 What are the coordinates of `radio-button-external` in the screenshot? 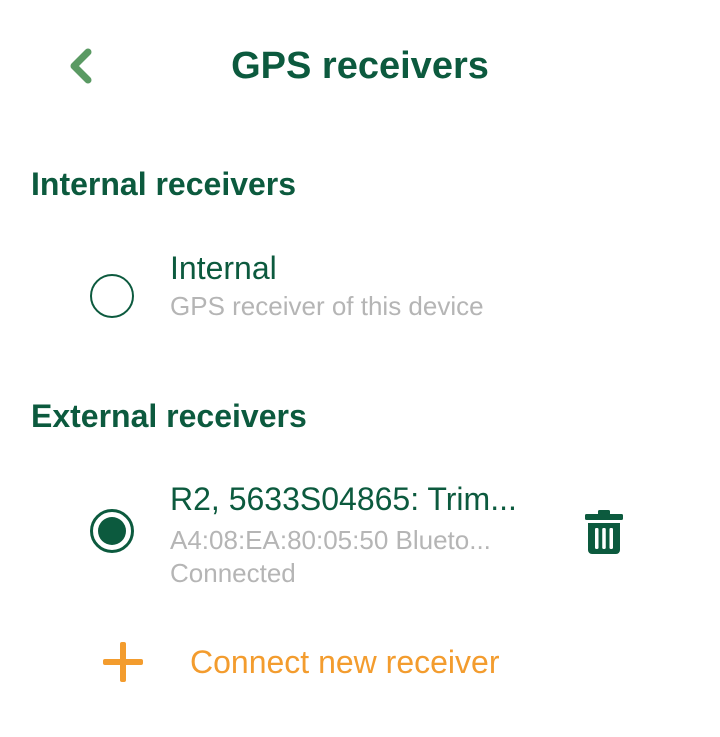 It's located at (112, 531).